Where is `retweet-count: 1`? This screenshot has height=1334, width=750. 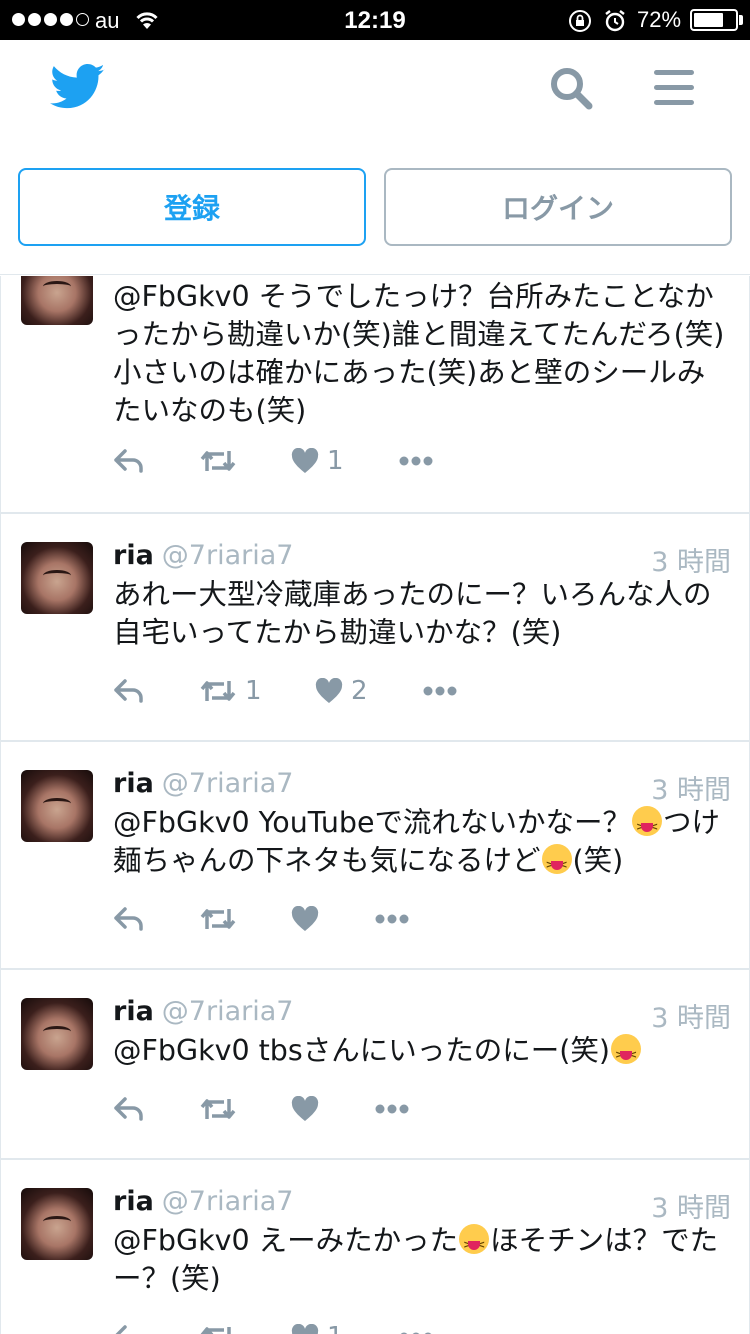 retweet-count: 1 is located at coordinates (253, 691).